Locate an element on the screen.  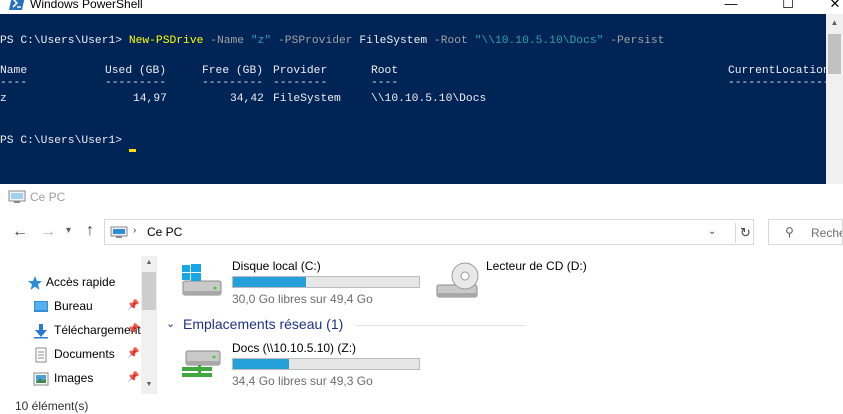
drive-d: Lecteur de CD (D:) is located at coordinates (534, 284).